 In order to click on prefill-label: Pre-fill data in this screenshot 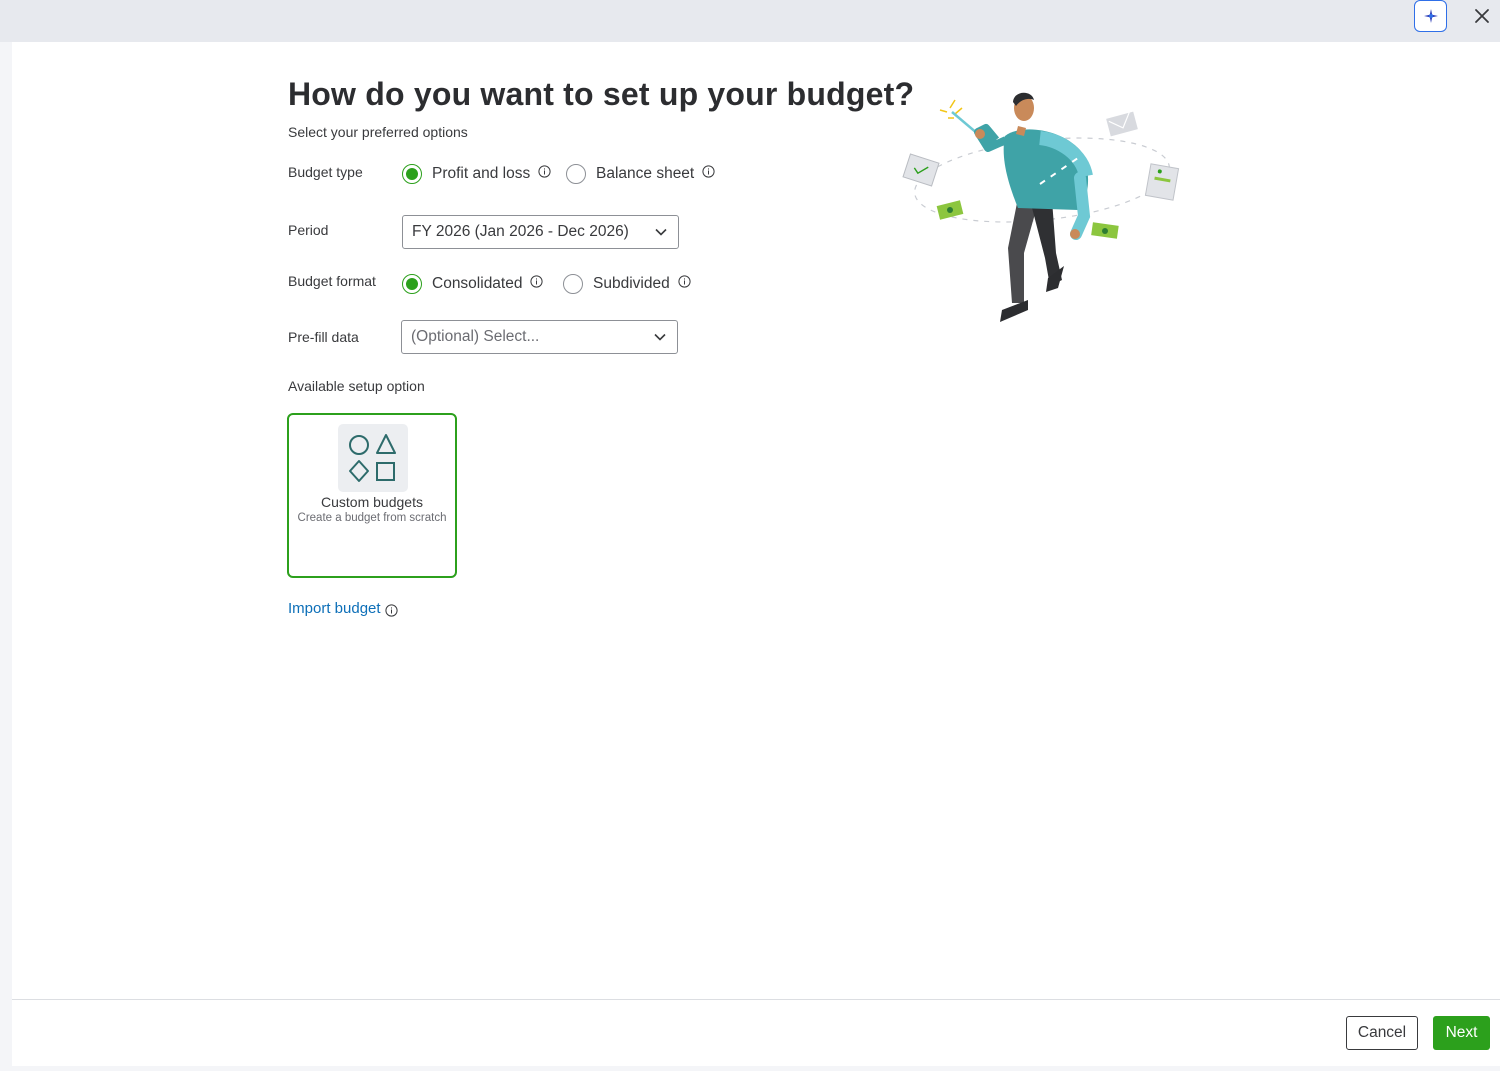, I will do `click(323, 337)`.